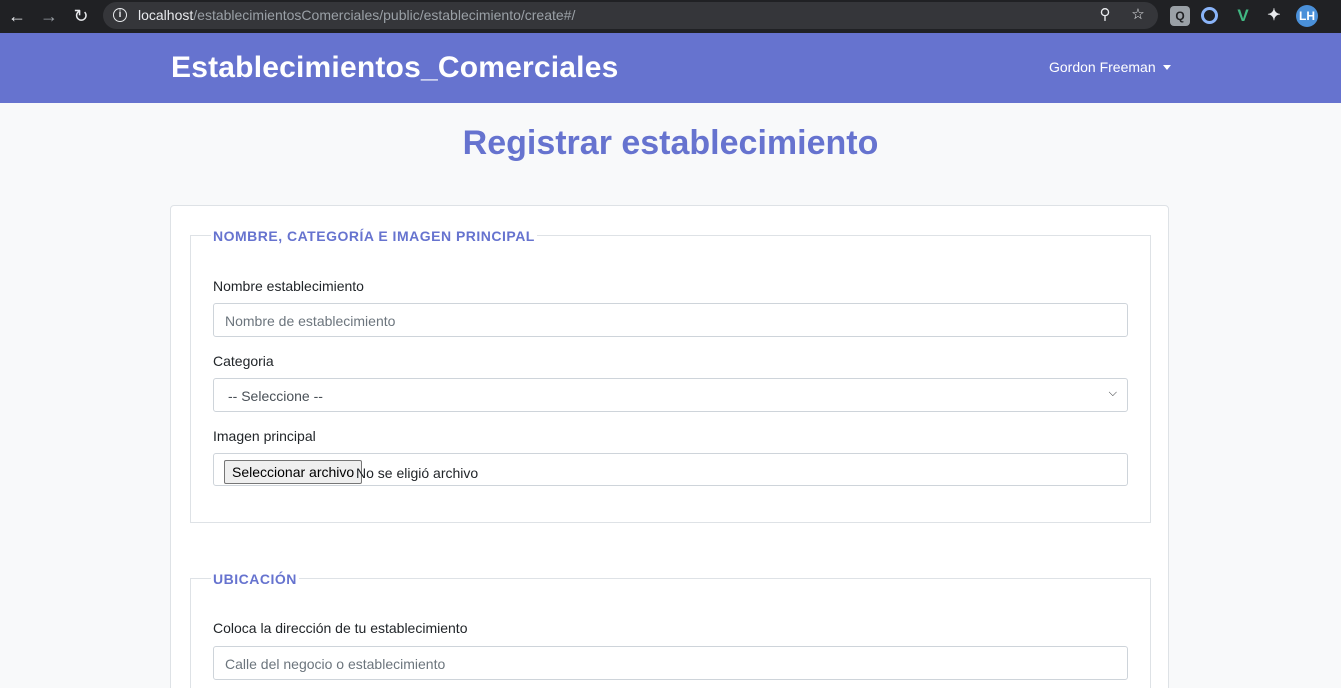  Describe the element at coordinates (1307, 16) in the screenshot. I see `profile-avatar: LH` at that location.